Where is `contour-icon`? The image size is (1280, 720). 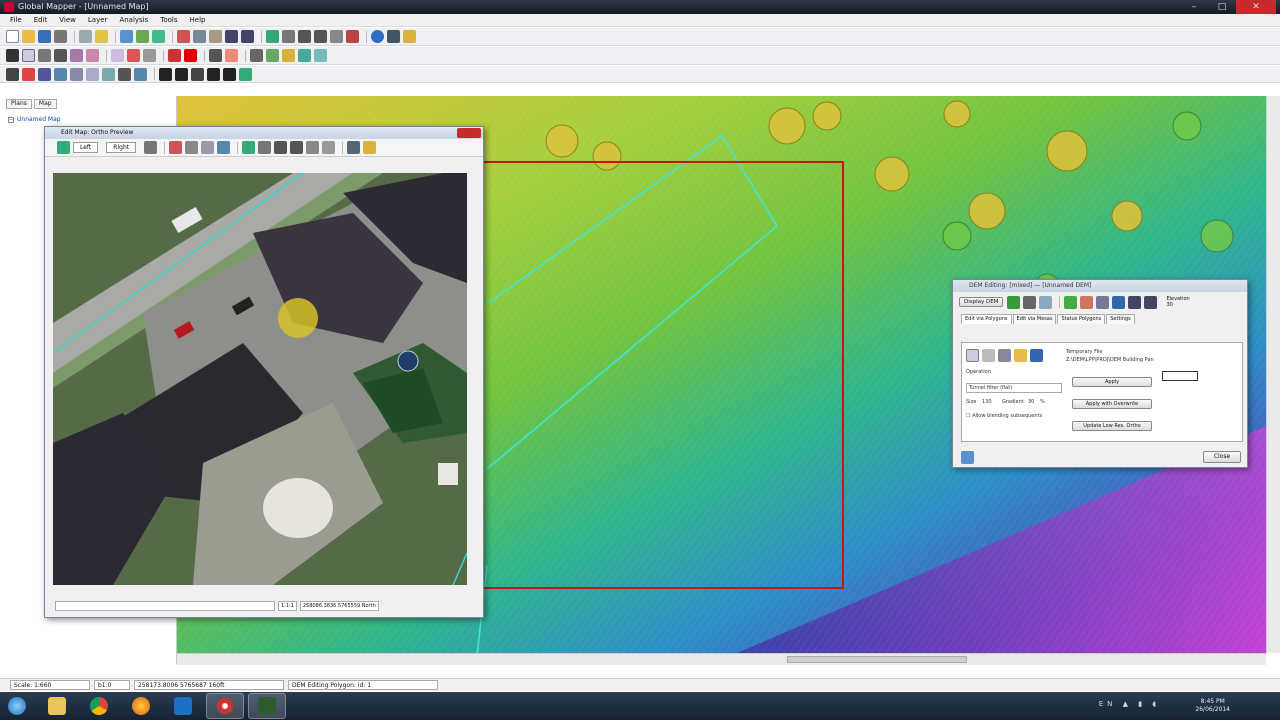
contour-icon is located at coordinates (92, 74).